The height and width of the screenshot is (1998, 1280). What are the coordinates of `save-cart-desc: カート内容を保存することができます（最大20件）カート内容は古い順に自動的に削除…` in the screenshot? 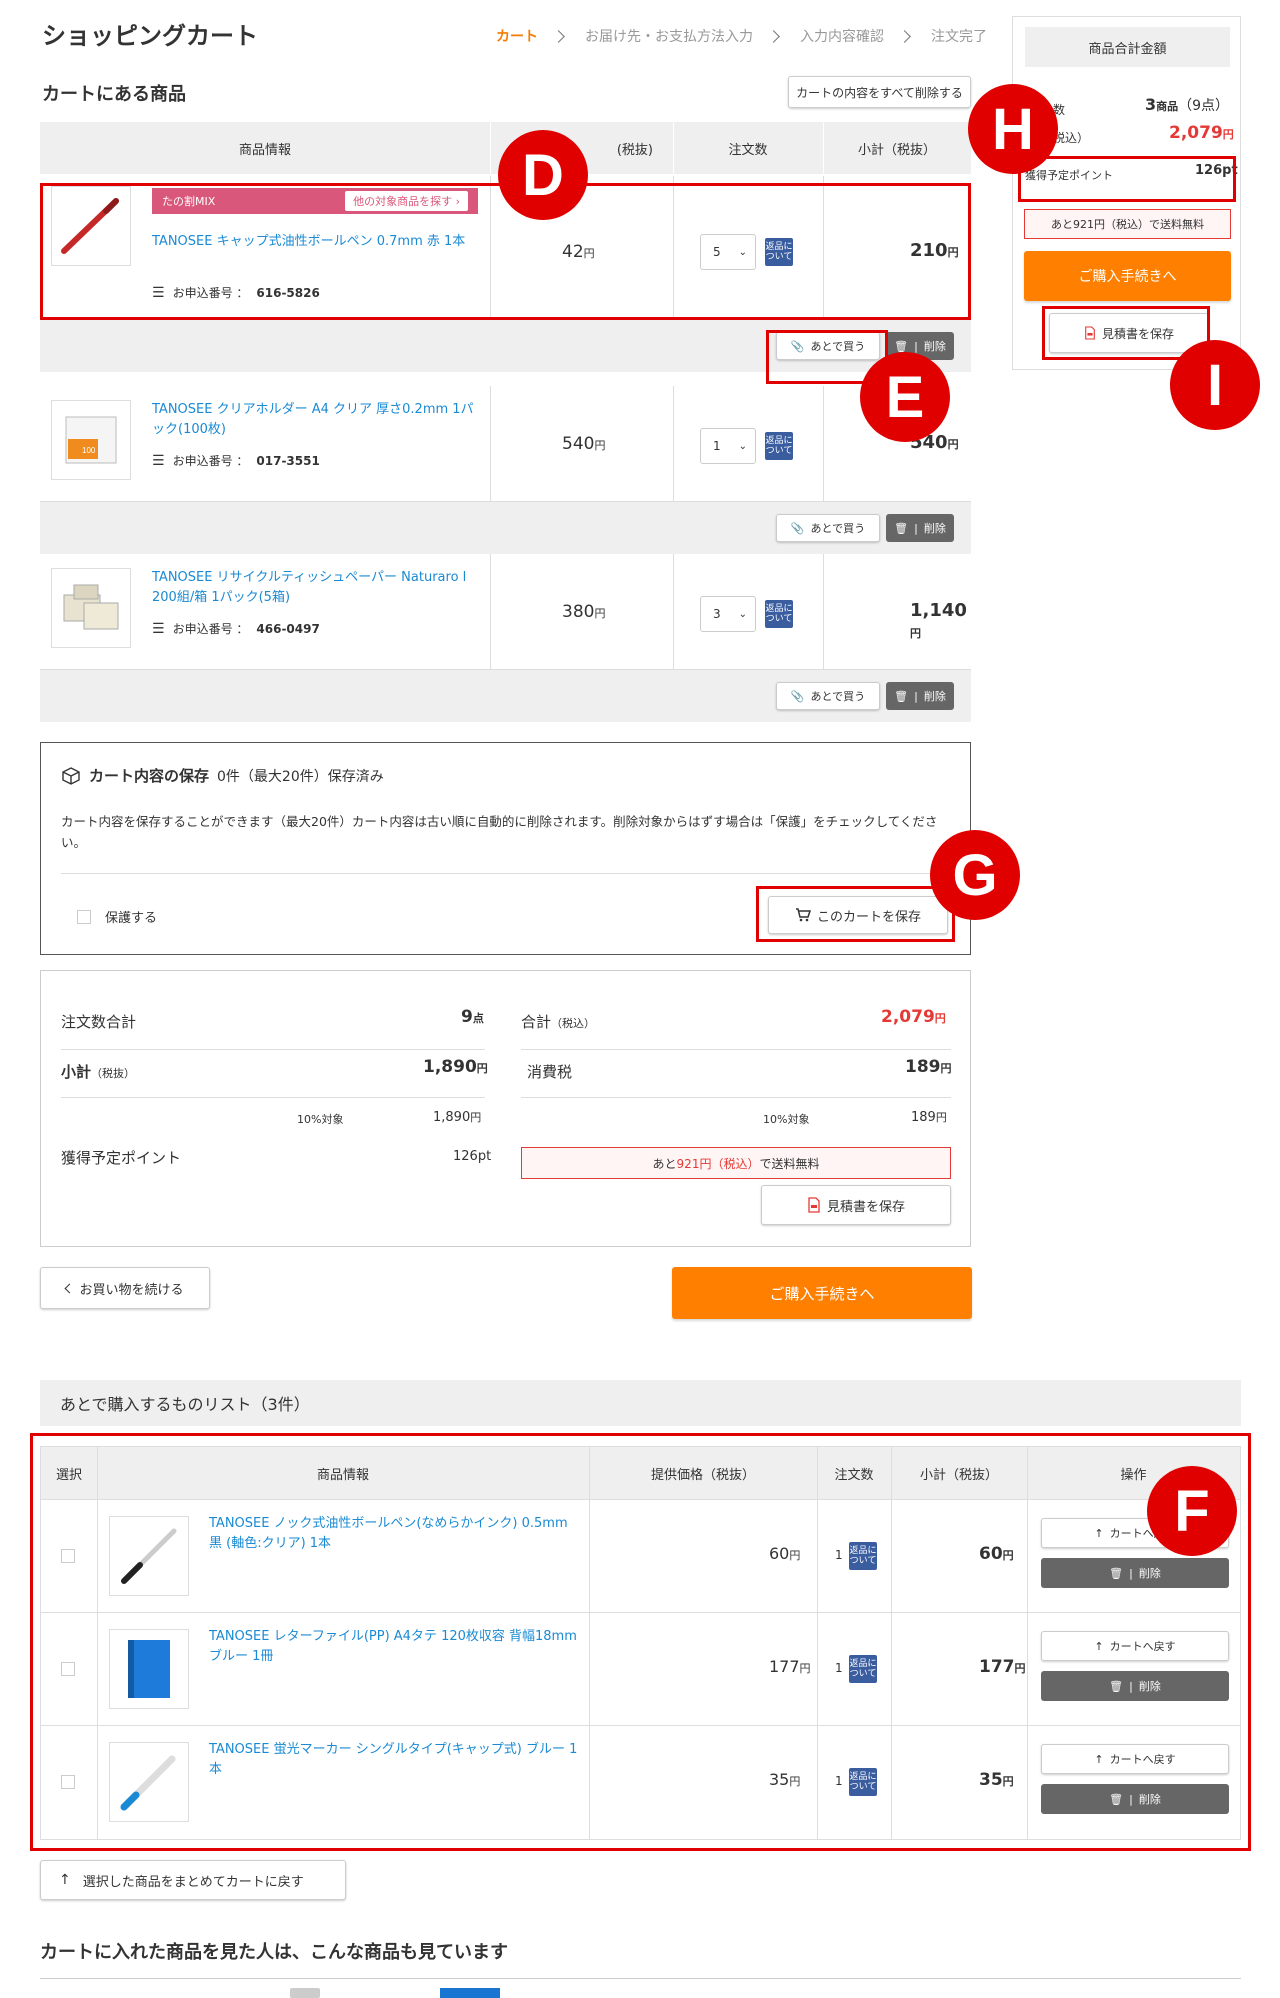 It's located at (499, 832).